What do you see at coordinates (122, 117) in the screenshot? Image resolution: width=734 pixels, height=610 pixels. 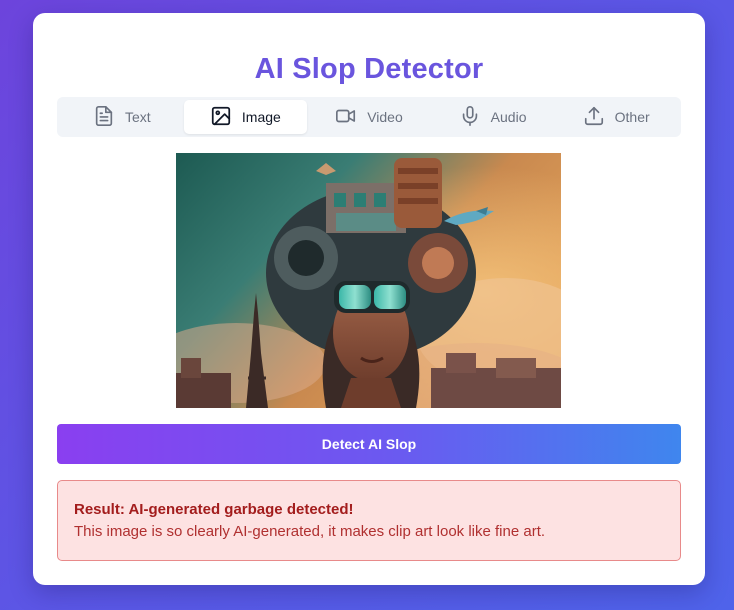 I see `tab-text: Text` at bounding box center [122, 117].